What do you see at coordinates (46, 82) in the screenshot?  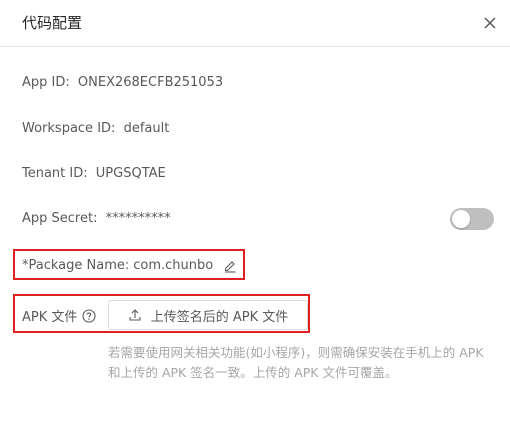 I see `app-id-label: App ID:` at bounding box center [46, 82].